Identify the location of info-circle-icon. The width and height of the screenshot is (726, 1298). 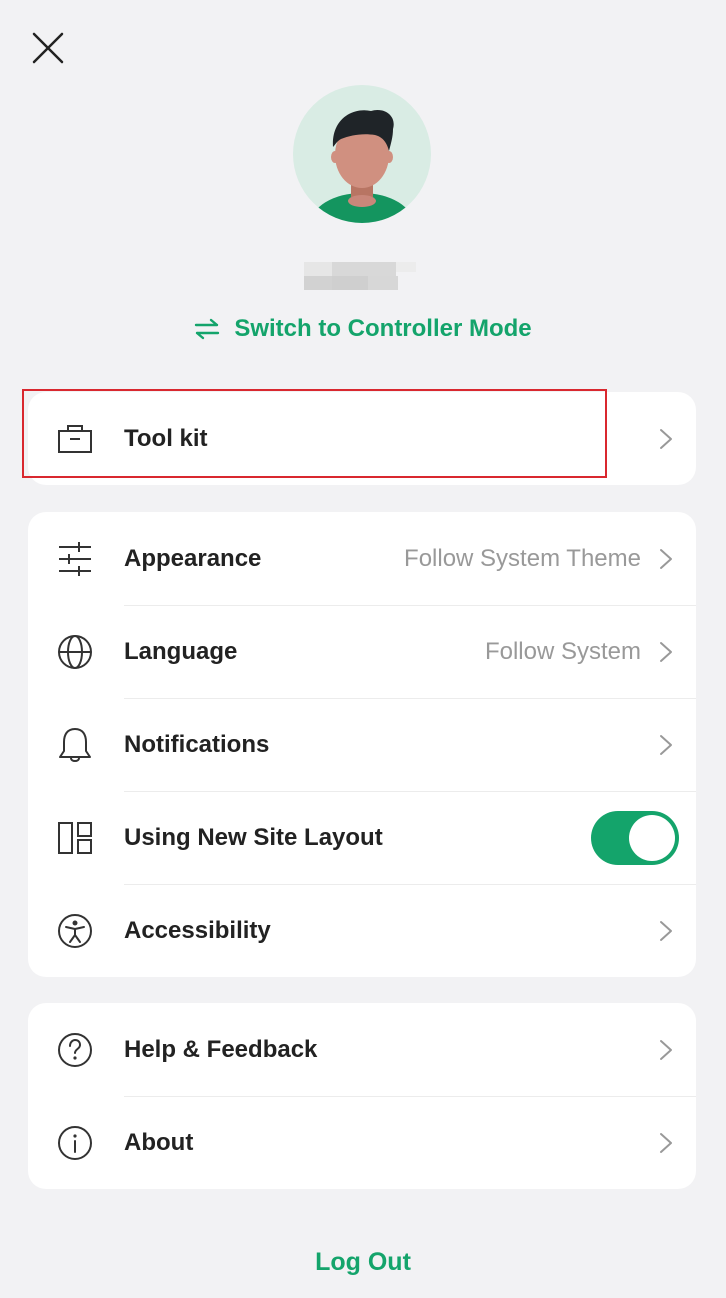
(75, 1143).